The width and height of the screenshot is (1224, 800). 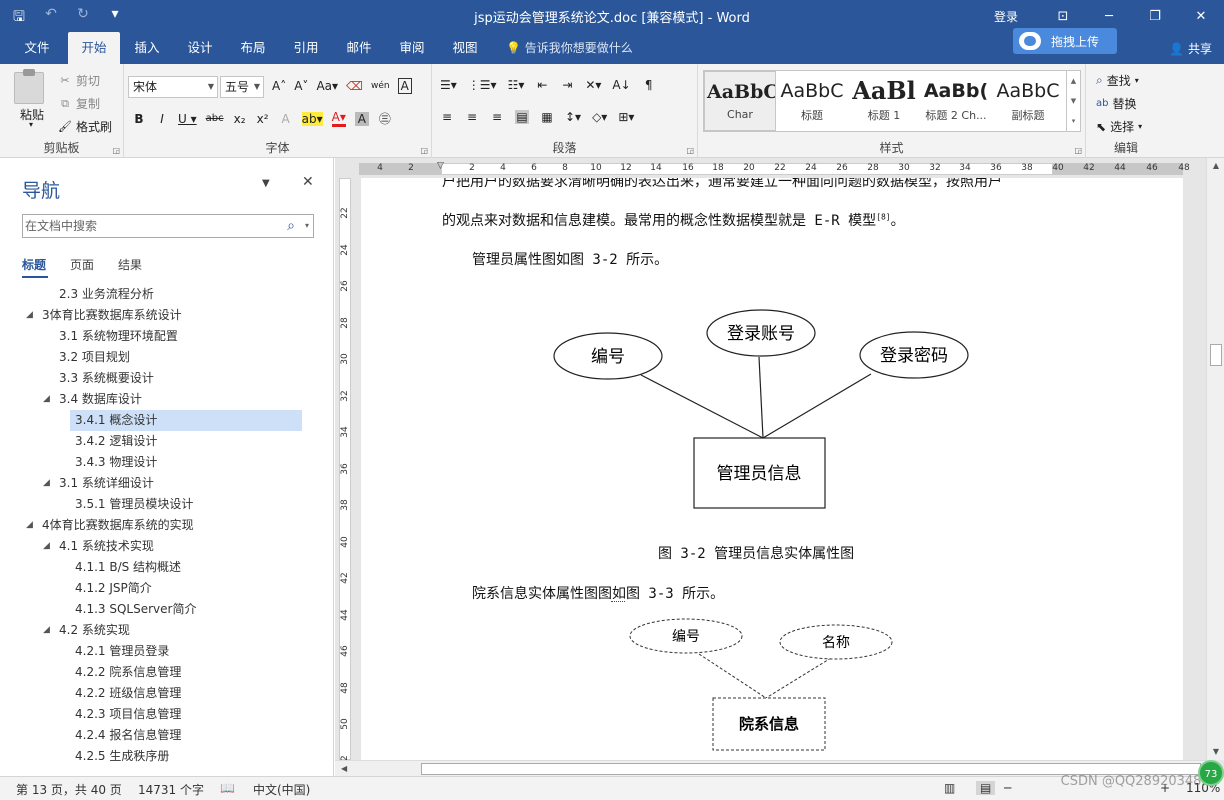 What do you see at coordinates (160, 357) in the screenshot?
I see `nav-heading-item: 3.2 项目规划` at bounding box center [160, 357].